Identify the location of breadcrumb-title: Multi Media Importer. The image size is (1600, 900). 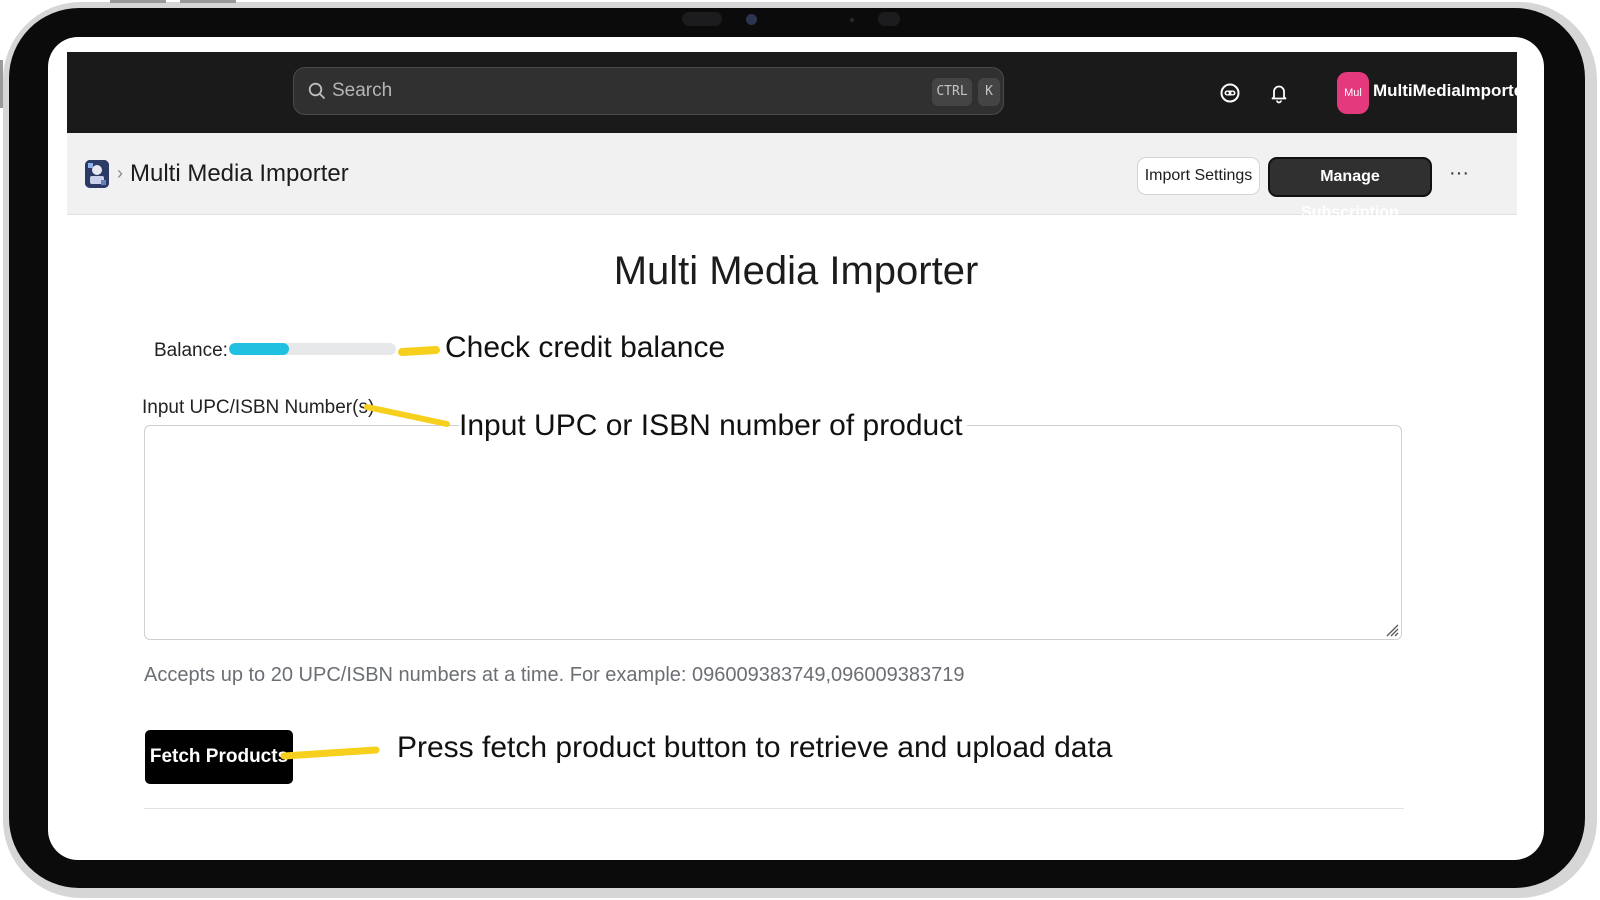
(239, 173).